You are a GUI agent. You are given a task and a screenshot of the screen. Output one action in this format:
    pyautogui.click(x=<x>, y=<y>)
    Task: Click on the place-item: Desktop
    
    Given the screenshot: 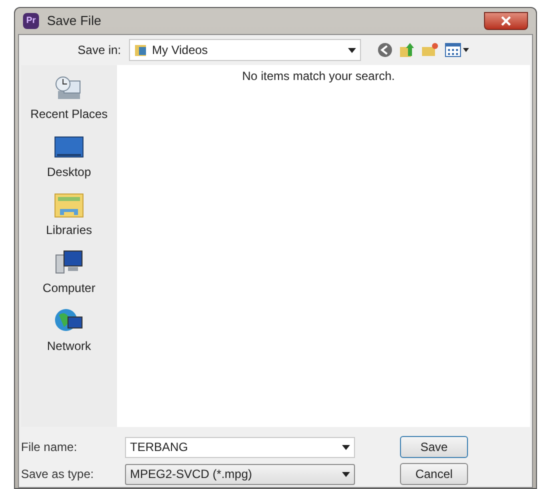 What is the action you would take?
    pyautogui.click(x=69, y=156)
    